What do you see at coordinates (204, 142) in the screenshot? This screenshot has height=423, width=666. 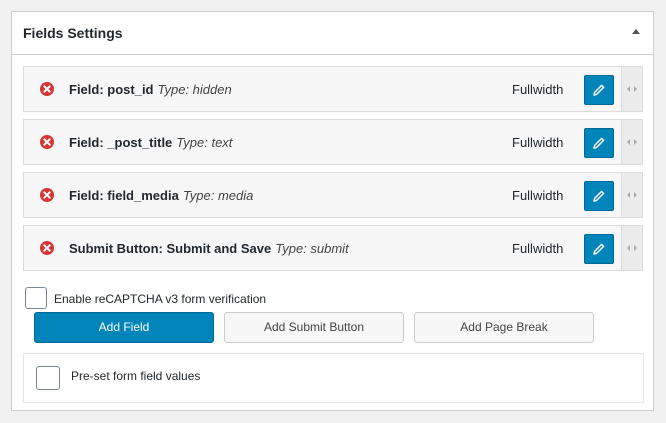 I see `field-type: Type: text` at bounding box center [204, 142].